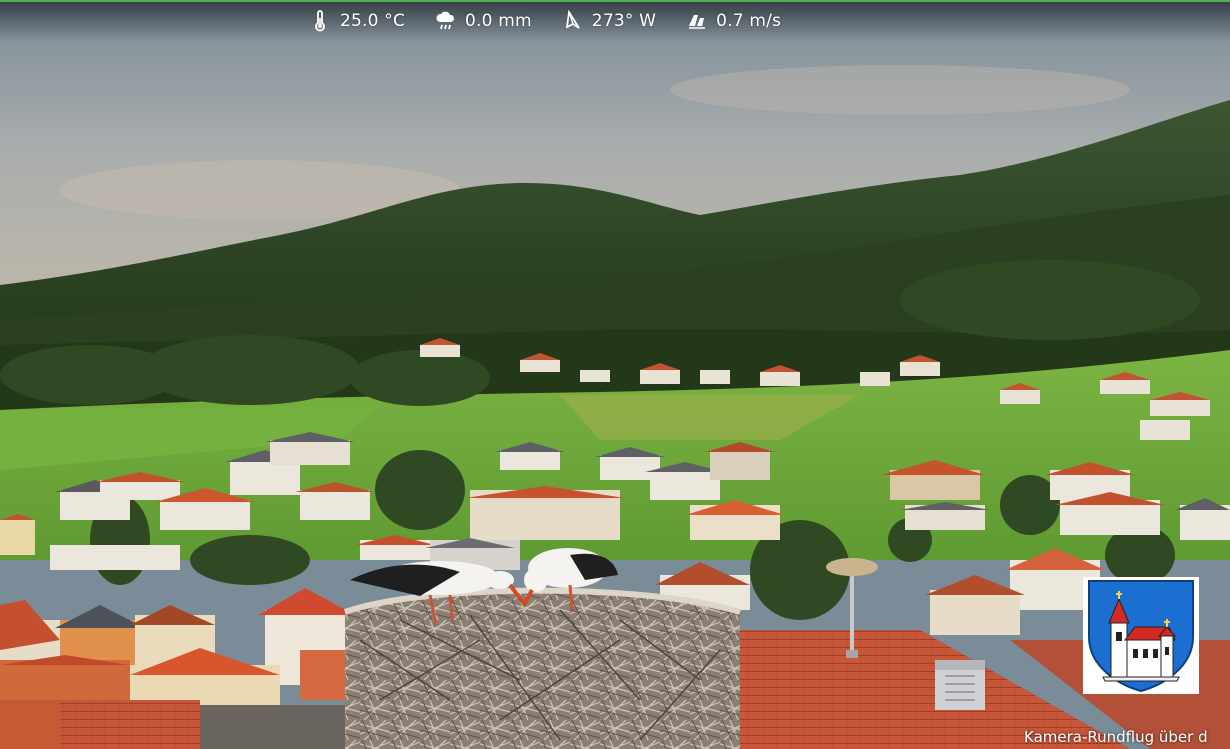 Image resolution: width=1230 pixels, height=749 pixels. Describe the element at coordinates (373, 21) in the screenshot. I see `temperature-value: 25.0 °C` at that location.